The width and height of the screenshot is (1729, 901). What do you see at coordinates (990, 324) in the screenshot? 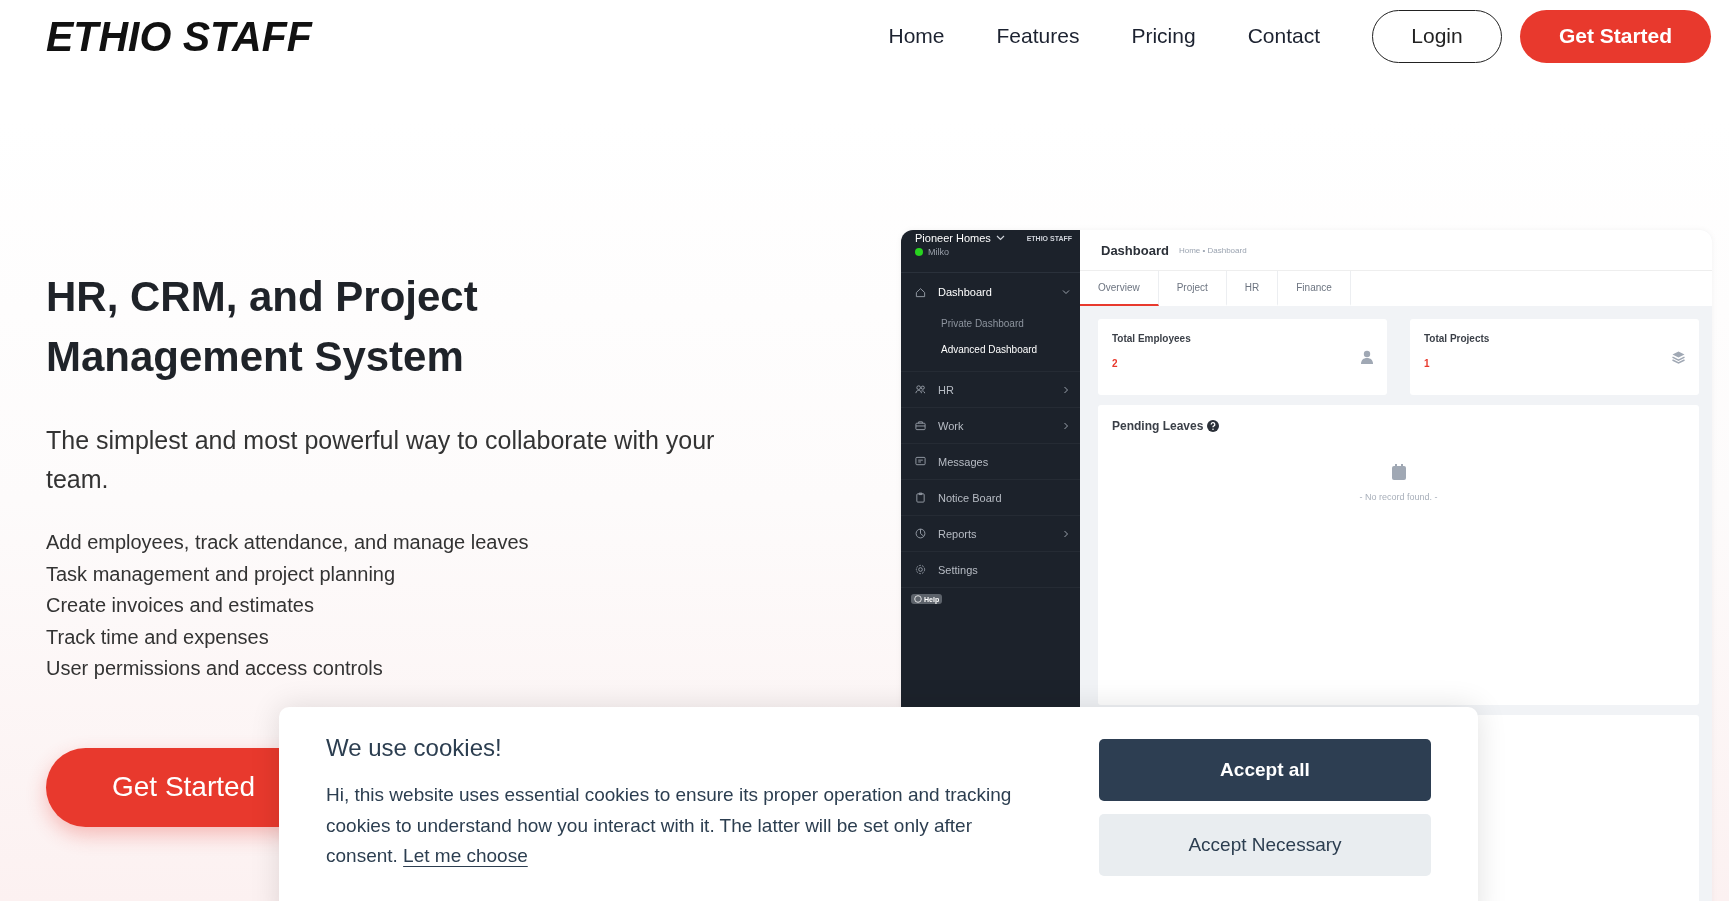
I see `sidebar-subitem: Private Dashboard` at bounding box center [990, 324].